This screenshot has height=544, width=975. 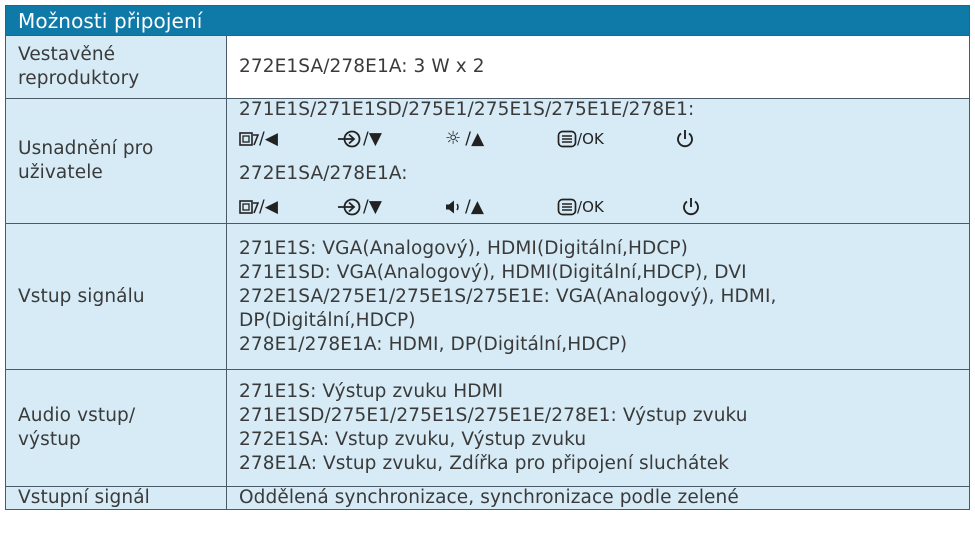 I want to click on table-header: Možnosti připojení, so click(x=487, y=20).